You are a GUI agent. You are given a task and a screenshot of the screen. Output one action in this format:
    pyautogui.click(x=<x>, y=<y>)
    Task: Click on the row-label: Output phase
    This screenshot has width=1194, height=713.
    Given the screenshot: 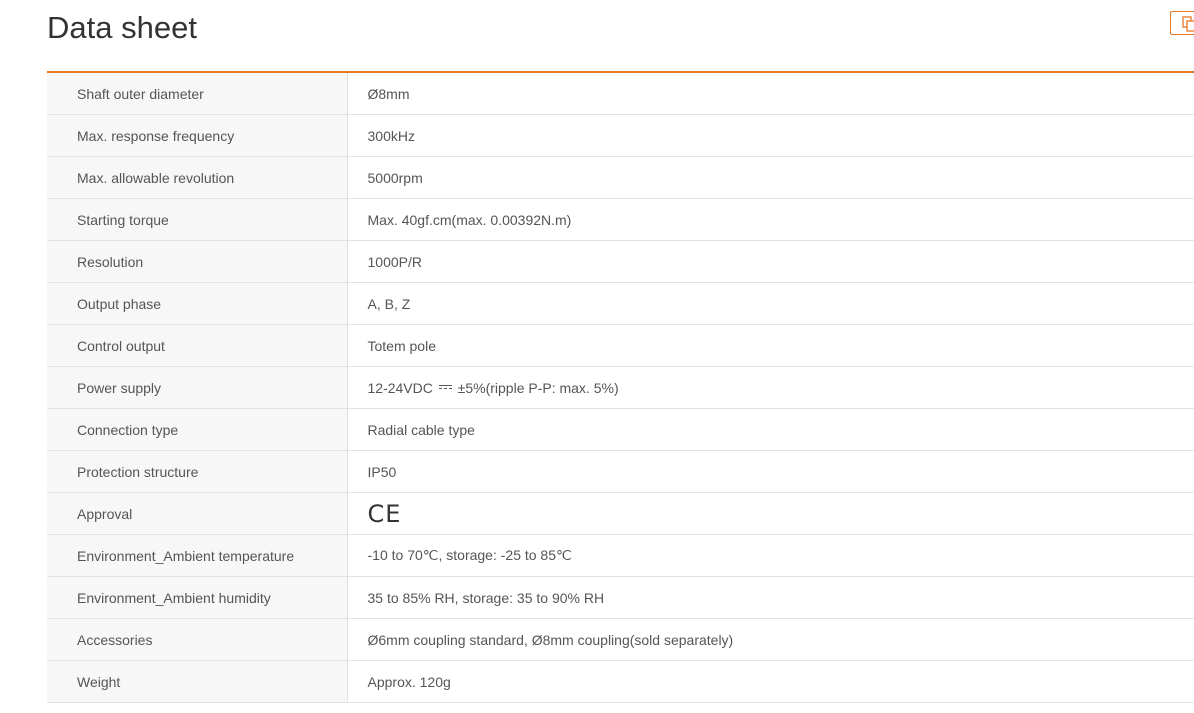 What is the action you would take?
    pyautogui.click(x=197, y=303)
    